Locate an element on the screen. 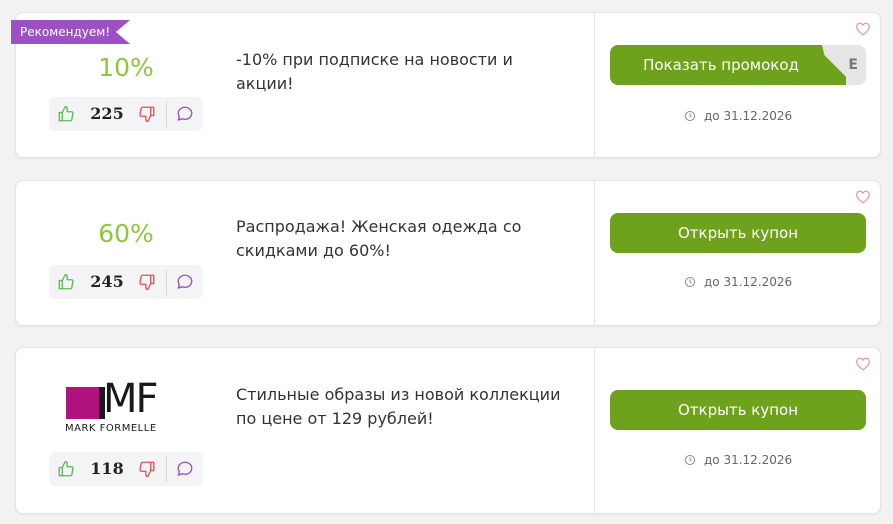 The width and height of the screenshot is (893, 524). vote-count: 225 is located at coordinates (107, 113).